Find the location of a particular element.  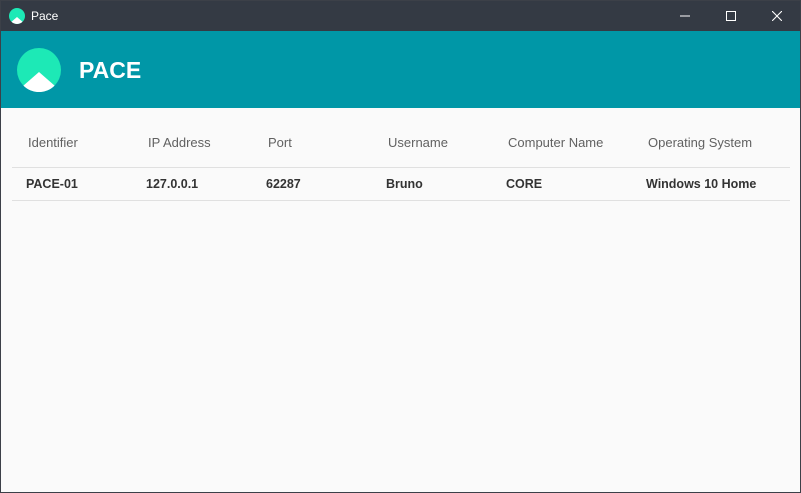

app-brand-title: PACE is located at coordinates (110, 70).